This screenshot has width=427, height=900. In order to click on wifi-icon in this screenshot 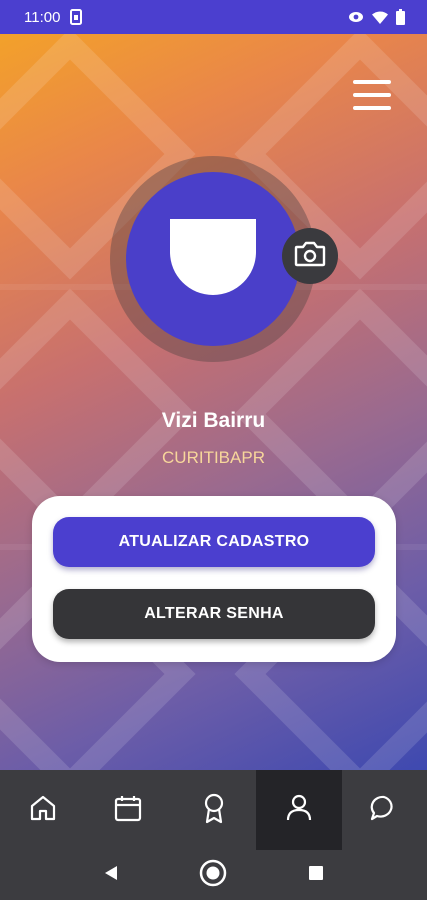, I will do `click(380, 17)`.